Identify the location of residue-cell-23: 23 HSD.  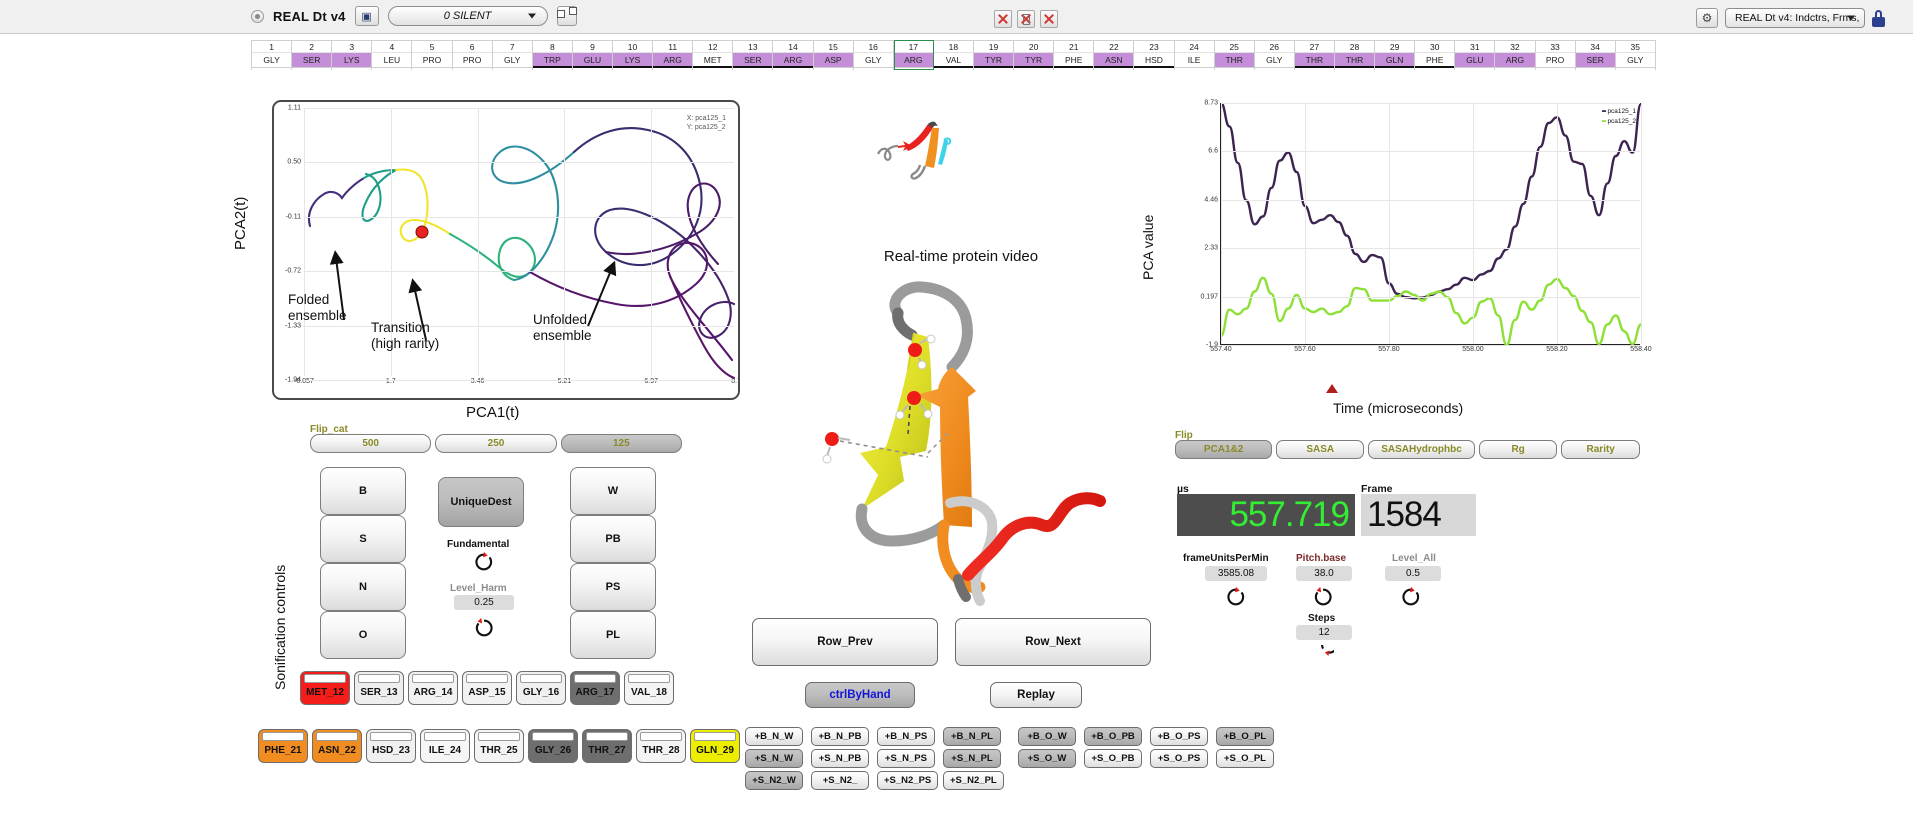
(1154, 55).